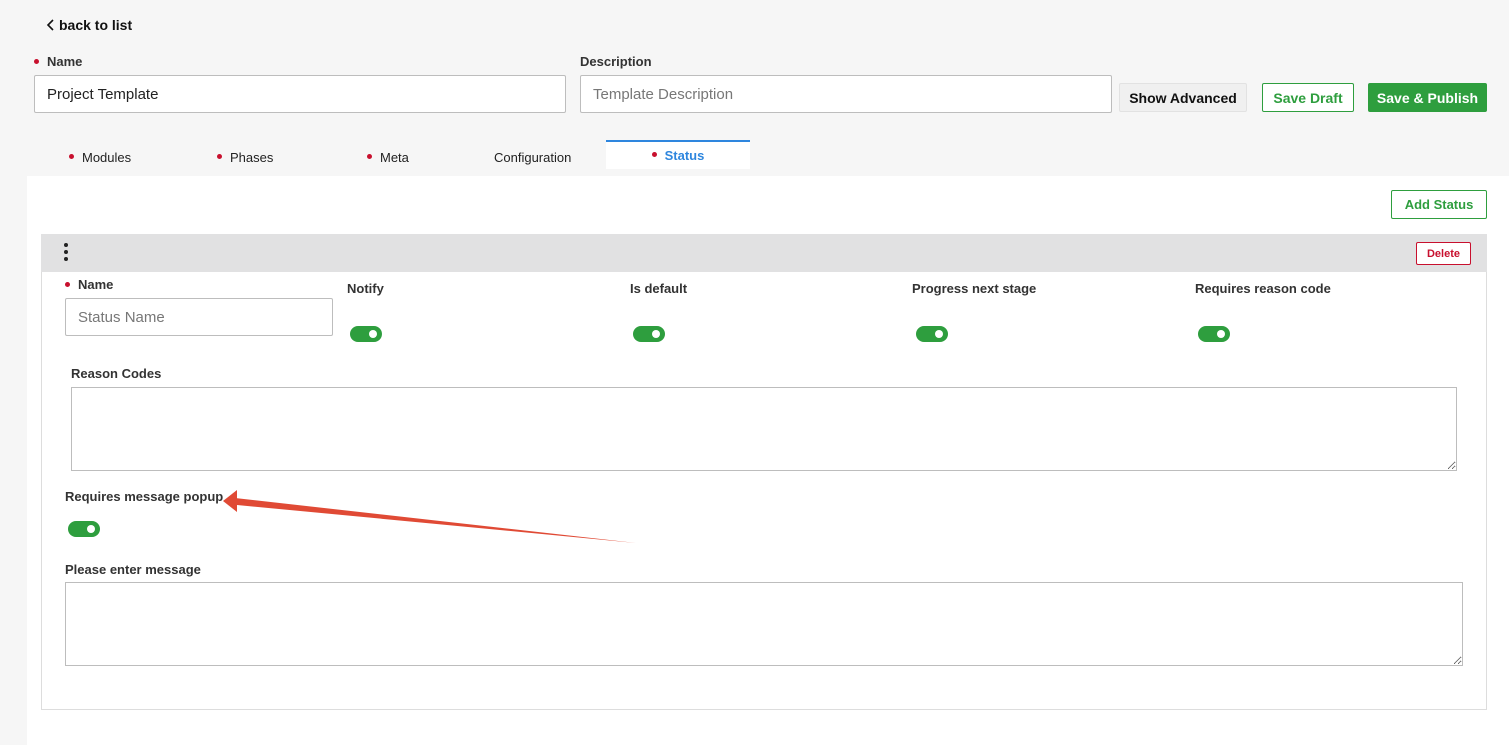 The width and height of the screenshot is (1509, 745). What do you see at coordinates (144, 496) in the screenshot?
I see `requires-message-popup-label: Requires message popup` at bounding box center [144, 496].